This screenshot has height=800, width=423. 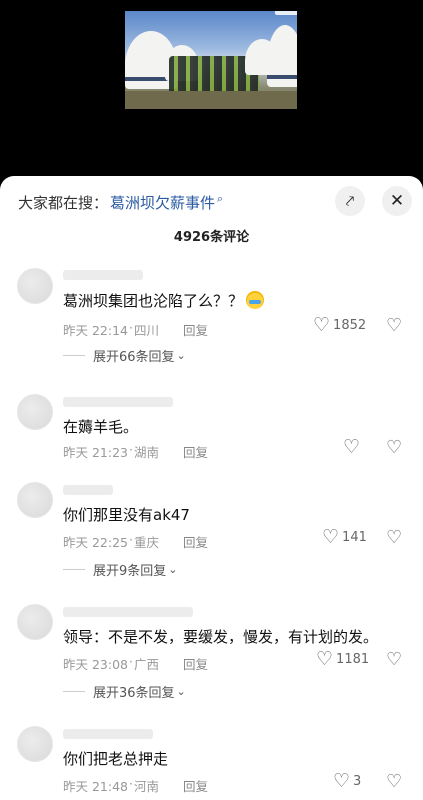 I want to click on like-count: 141, so click(x=354, y=537).